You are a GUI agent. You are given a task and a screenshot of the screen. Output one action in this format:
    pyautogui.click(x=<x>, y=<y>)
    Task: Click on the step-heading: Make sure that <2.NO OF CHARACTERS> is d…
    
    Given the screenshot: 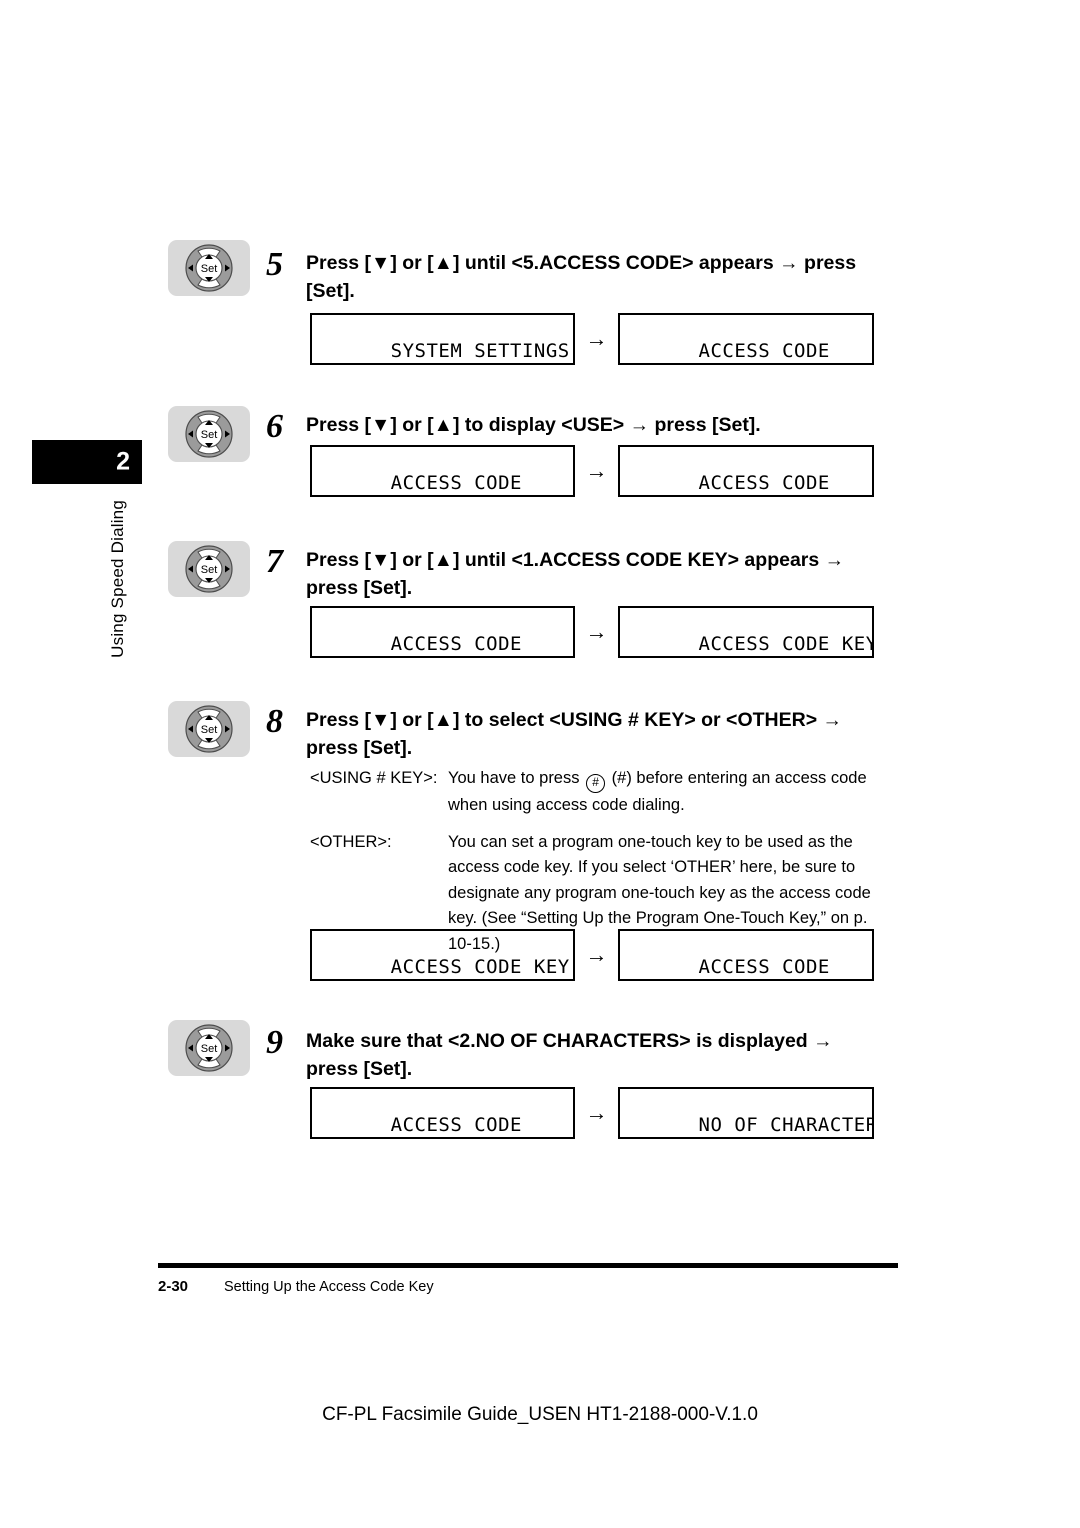 What is the action you would take?
    pyautogui.click(x=569, y=1055)
    